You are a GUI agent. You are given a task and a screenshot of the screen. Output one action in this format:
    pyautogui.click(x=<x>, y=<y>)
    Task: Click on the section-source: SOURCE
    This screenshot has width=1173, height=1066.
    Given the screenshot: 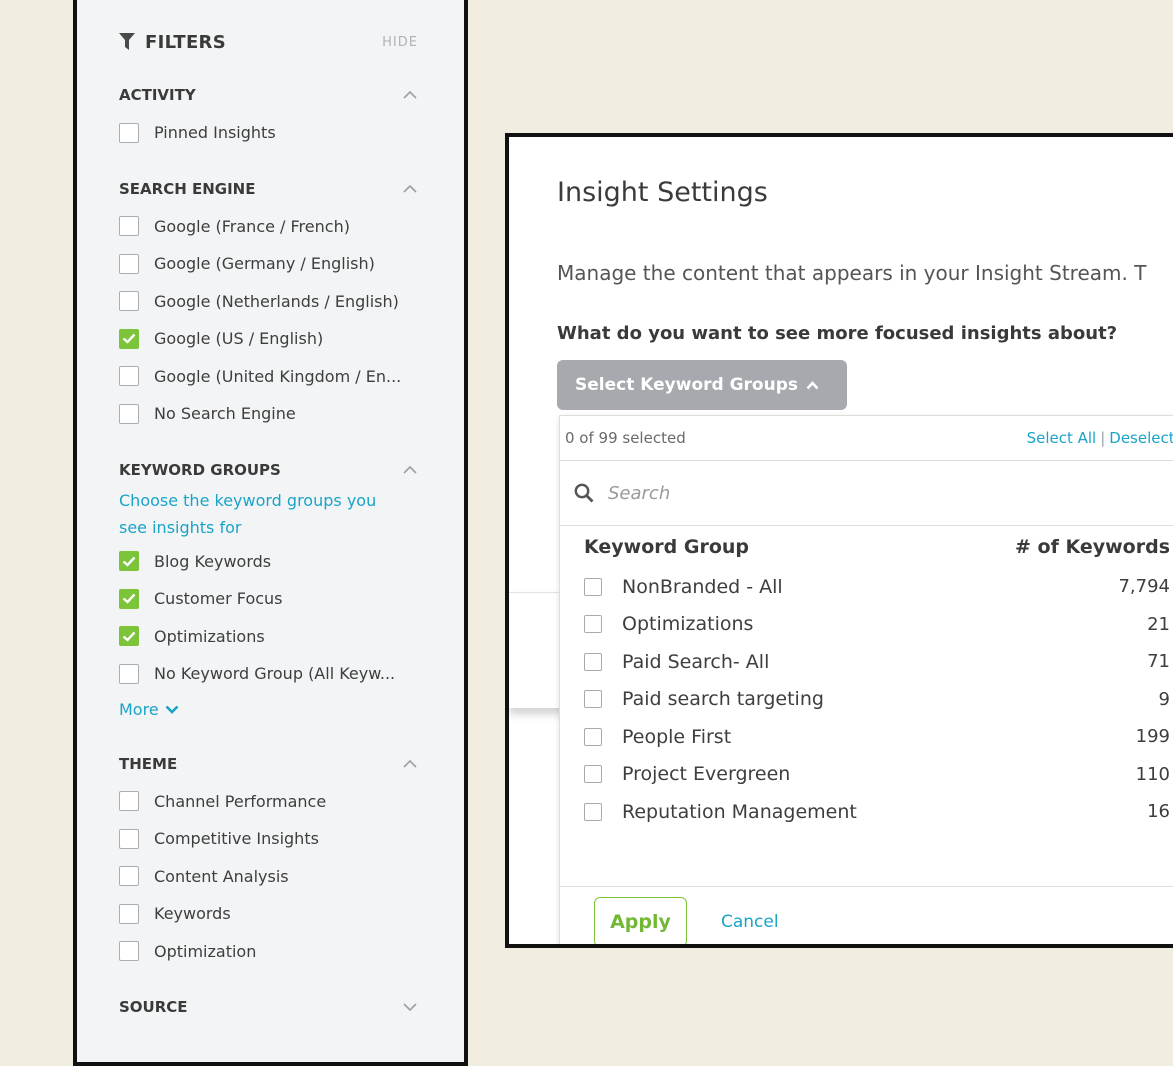 What is the action you would take?
    pyautogui.click(x=268, y=1007)
    